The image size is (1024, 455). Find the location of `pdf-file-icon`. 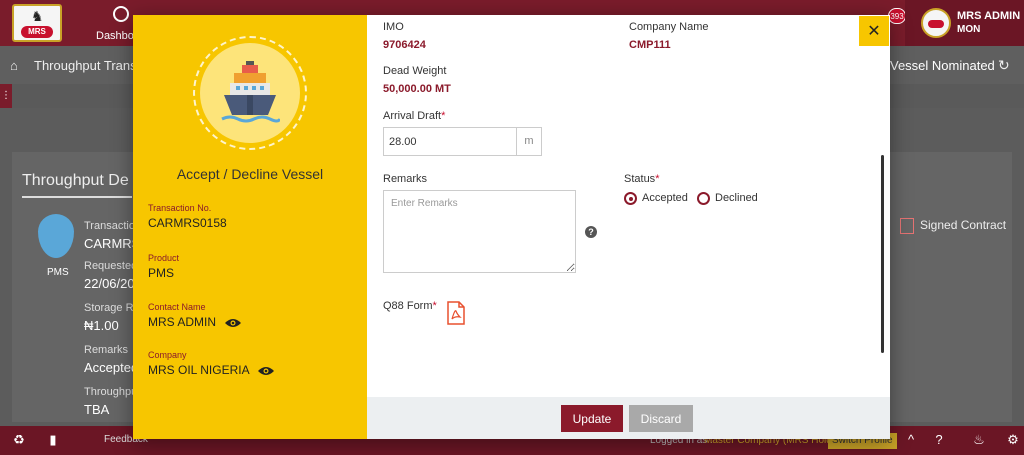

pdf-file-icon is located at coordinates (456, 313).